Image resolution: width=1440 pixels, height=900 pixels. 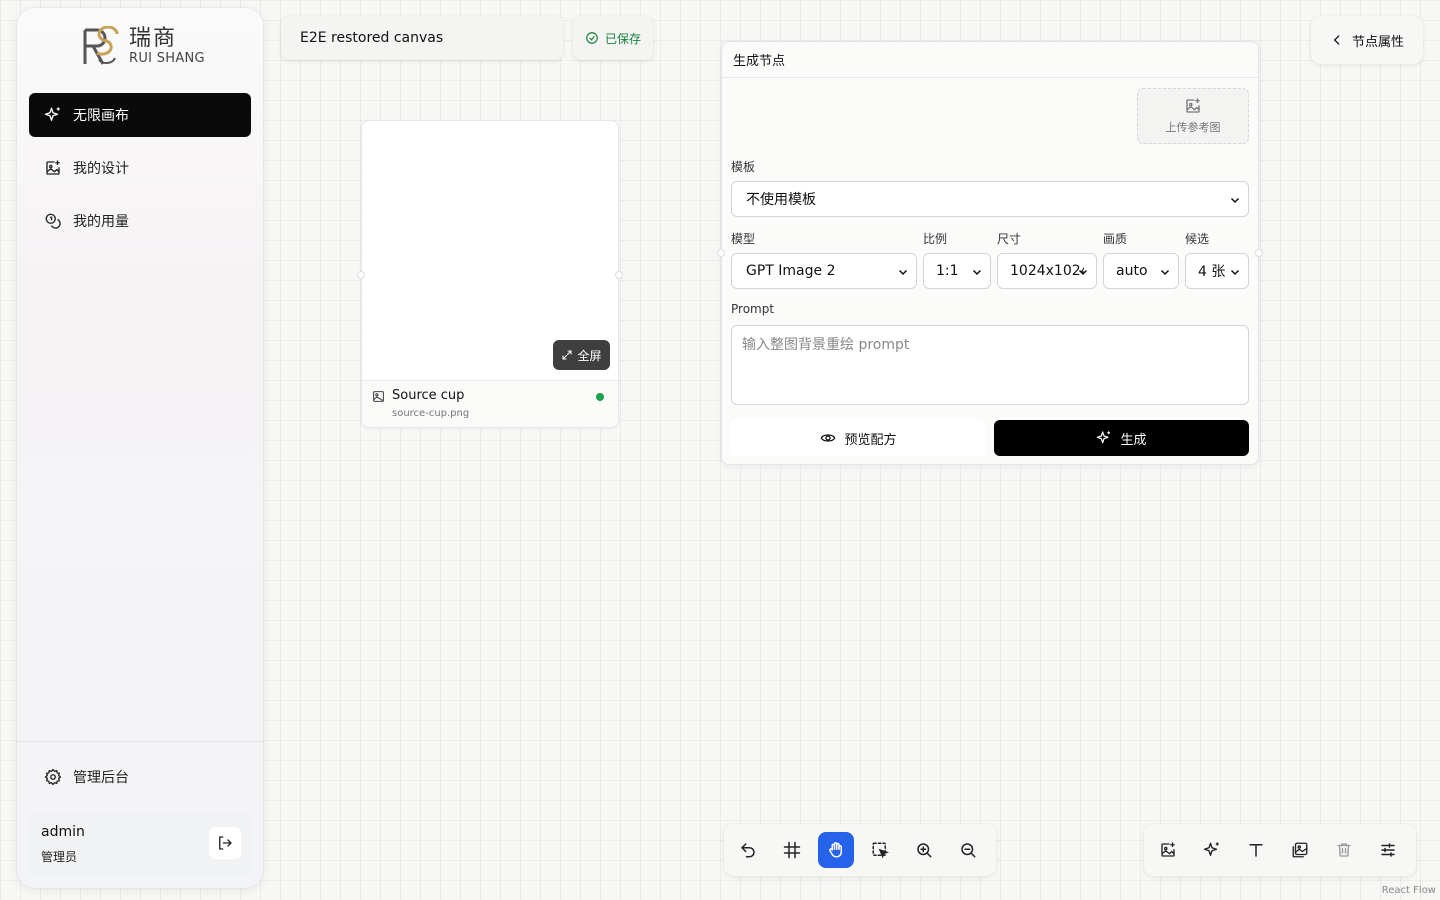 I want to click on user-name: admin, so click(x=63, y=832).